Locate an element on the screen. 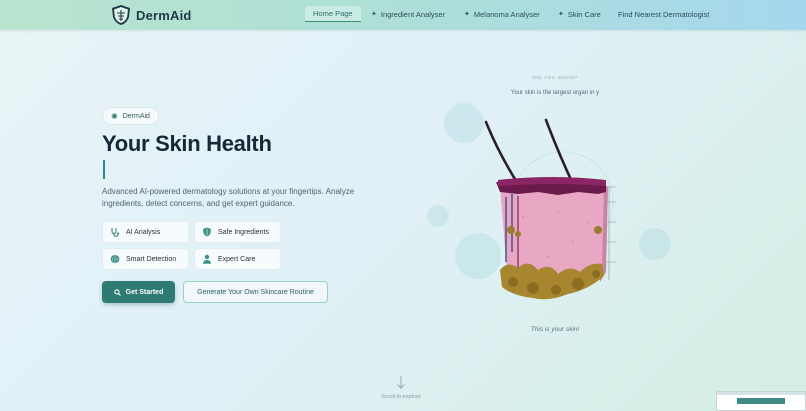  shield-logo-icon is located at coordinates (121, 15).